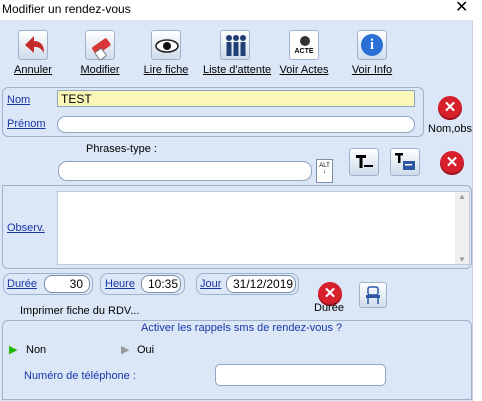  I want to click on clear-duree-label: Durée, so click(329, 308).